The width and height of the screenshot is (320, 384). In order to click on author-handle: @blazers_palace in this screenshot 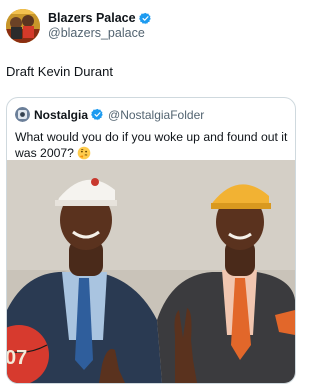, I will do `click(100, 33)`.